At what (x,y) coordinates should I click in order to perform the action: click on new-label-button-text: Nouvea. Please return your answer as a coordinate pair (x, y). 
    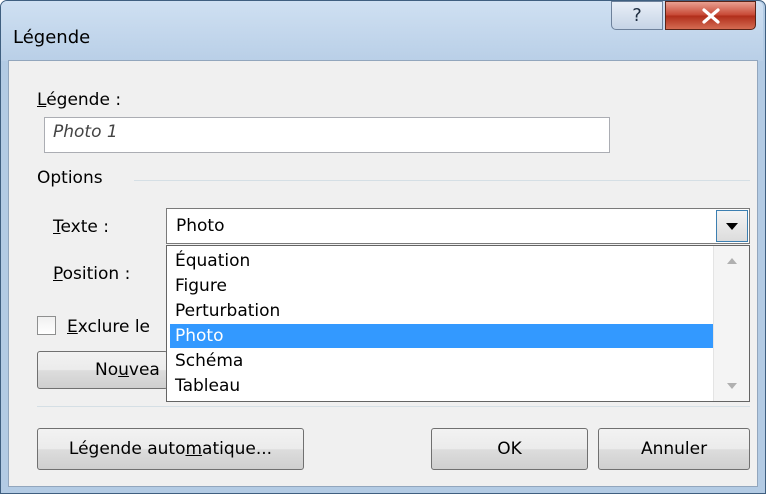
    Looking at the image, I should click on (127, 370).